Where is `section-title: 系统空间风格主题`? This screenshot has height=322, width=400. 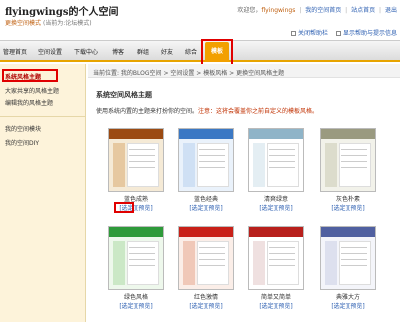
section-title: 系统空间风格主题 is located at coordinates (124, 95).